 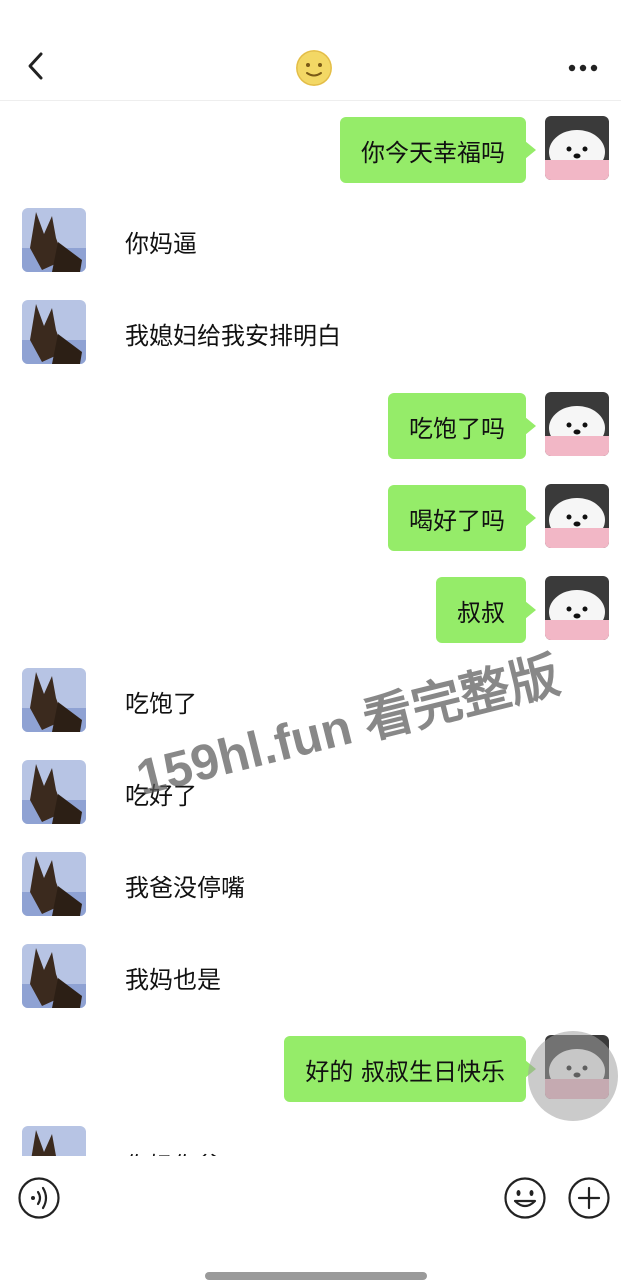 I want to click on sent-message-bubble: 叔叔, so click(x=486, y=610).